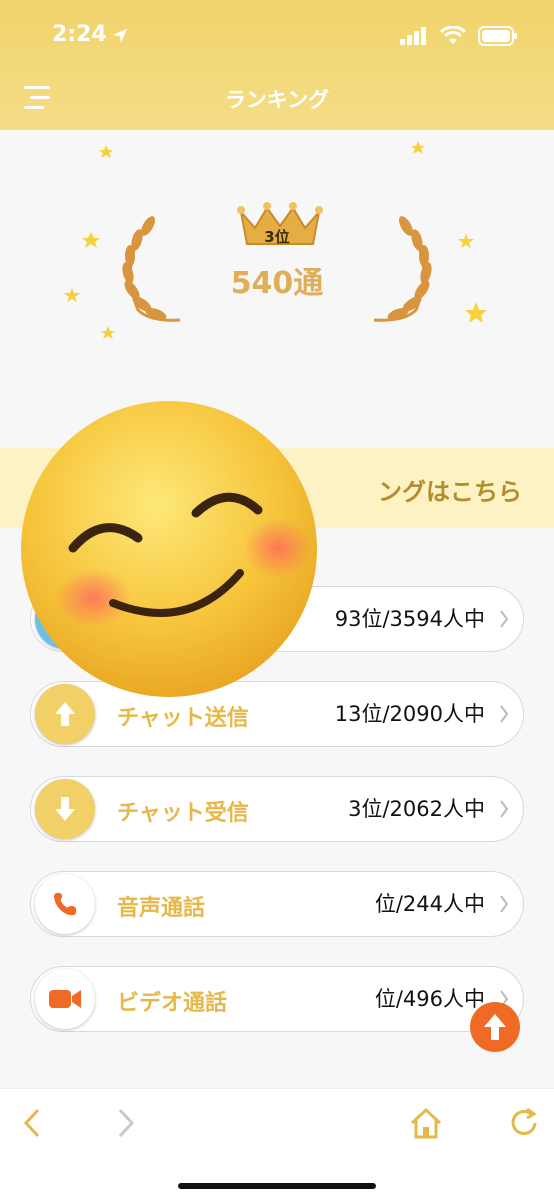  Describe the element at coordinates (277, 999) in the screenshot. I see `rank-row-video-call: ビデオ通話 位/496人中` at that location.